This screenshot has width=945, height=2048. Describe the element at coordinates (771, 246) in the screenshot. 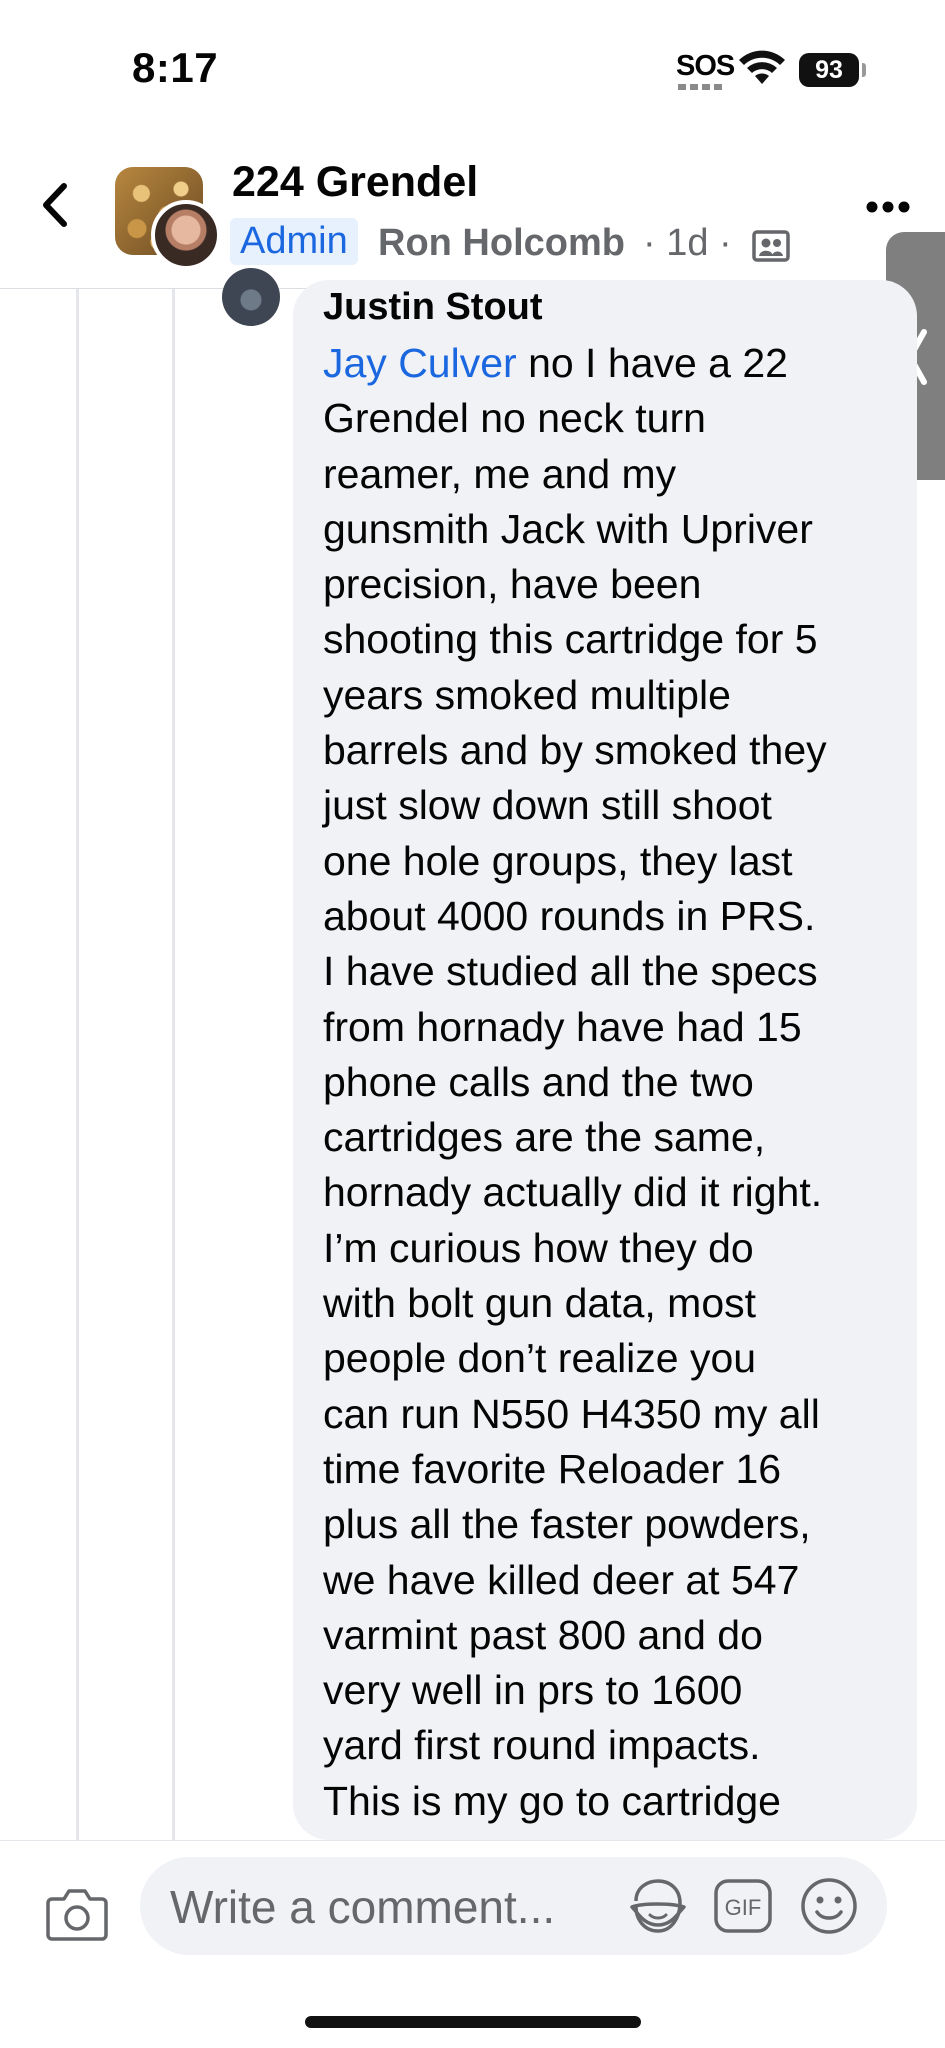

I see `group-members-icon` at that location.